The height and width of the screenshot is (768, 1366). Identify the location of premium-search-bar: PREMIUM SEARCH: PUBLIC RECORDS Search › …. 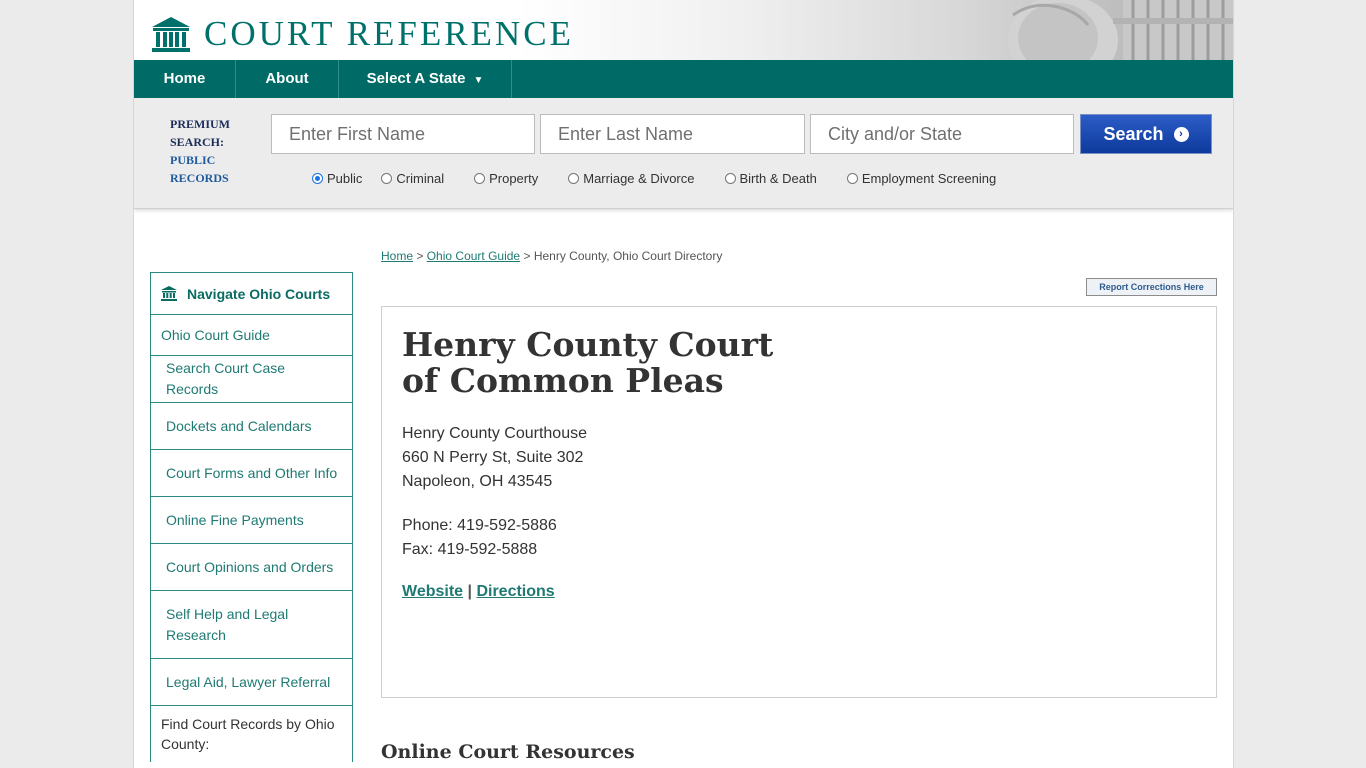
(683, 153).